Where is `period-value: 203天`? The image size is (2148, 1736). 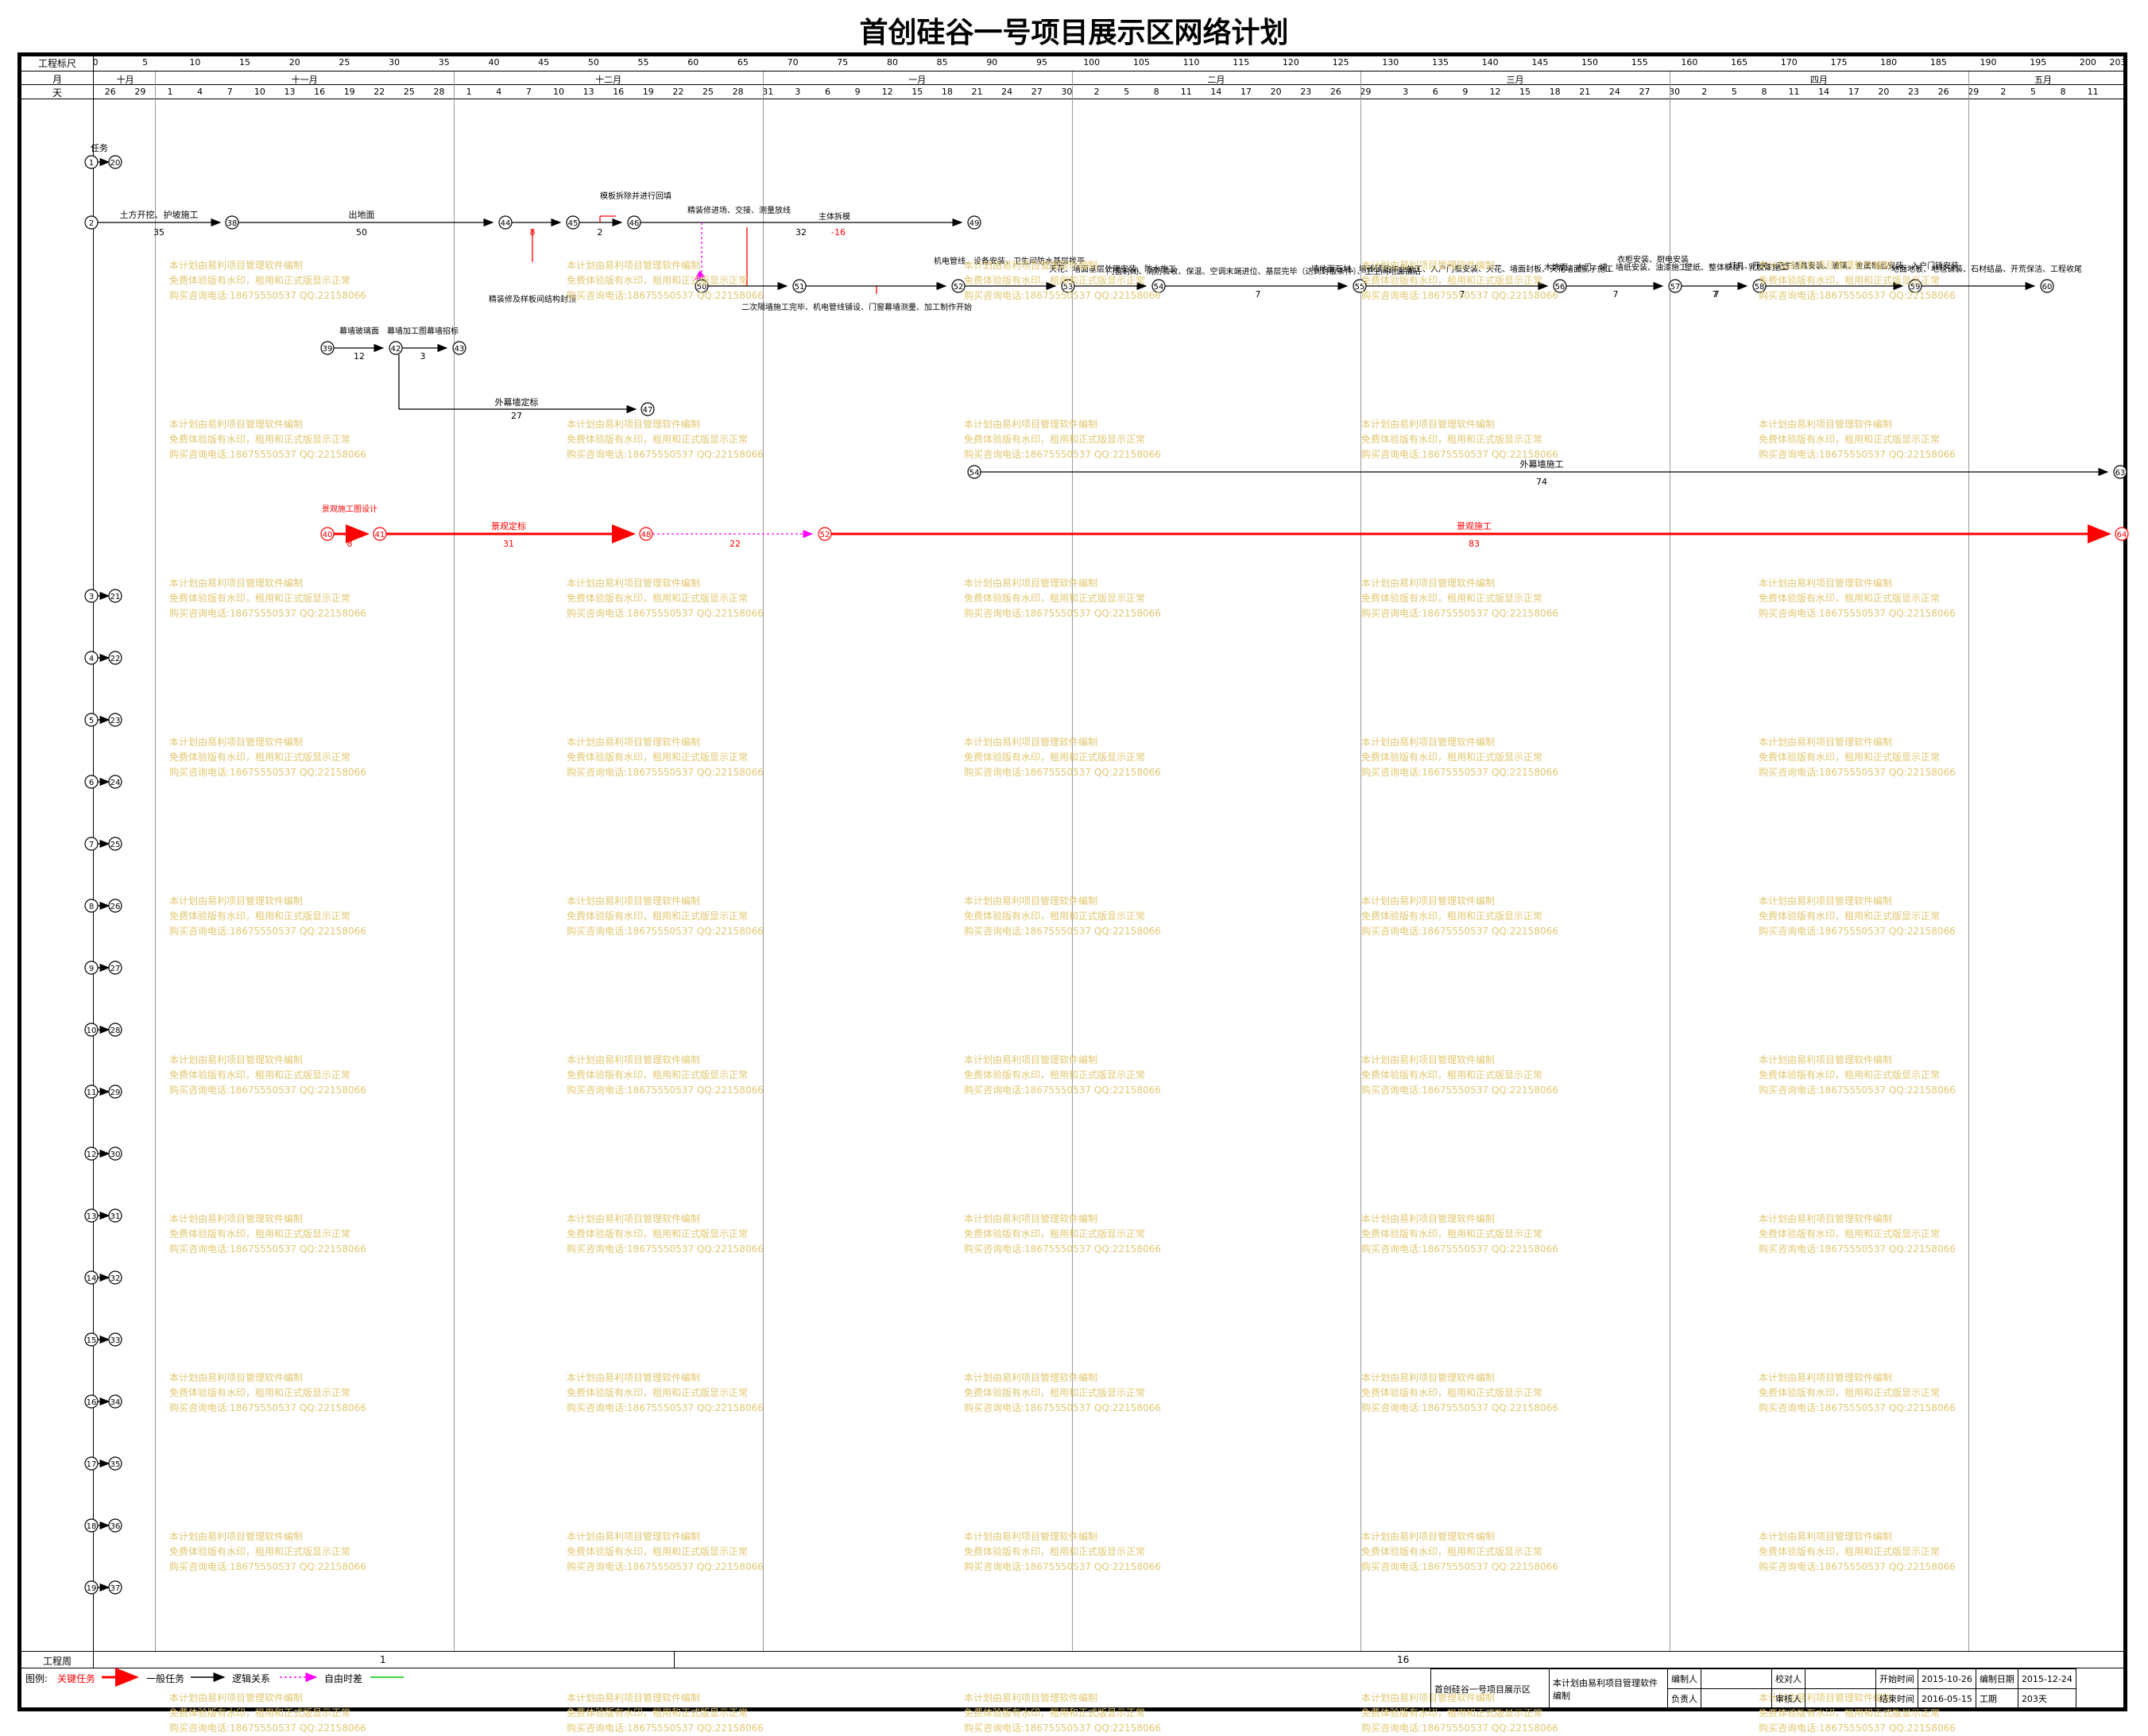 period-value: 203天 is located at coordinates (2034, 1699).